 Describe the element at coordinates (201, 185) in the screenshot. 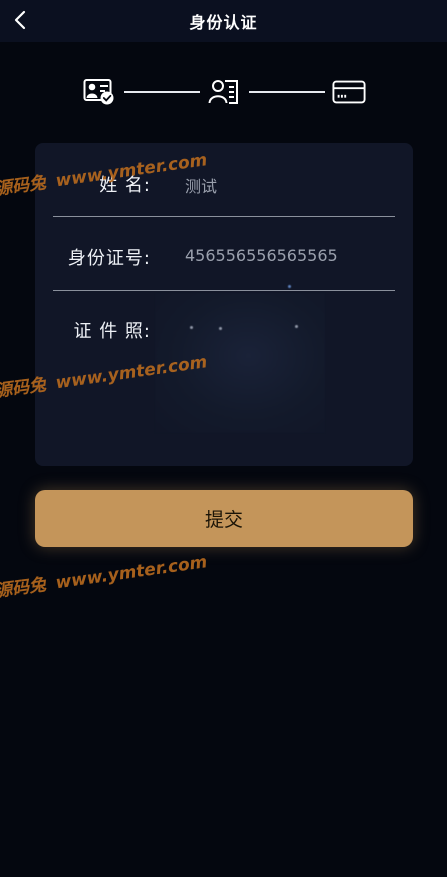

I see `name-input: 测试` at that location.